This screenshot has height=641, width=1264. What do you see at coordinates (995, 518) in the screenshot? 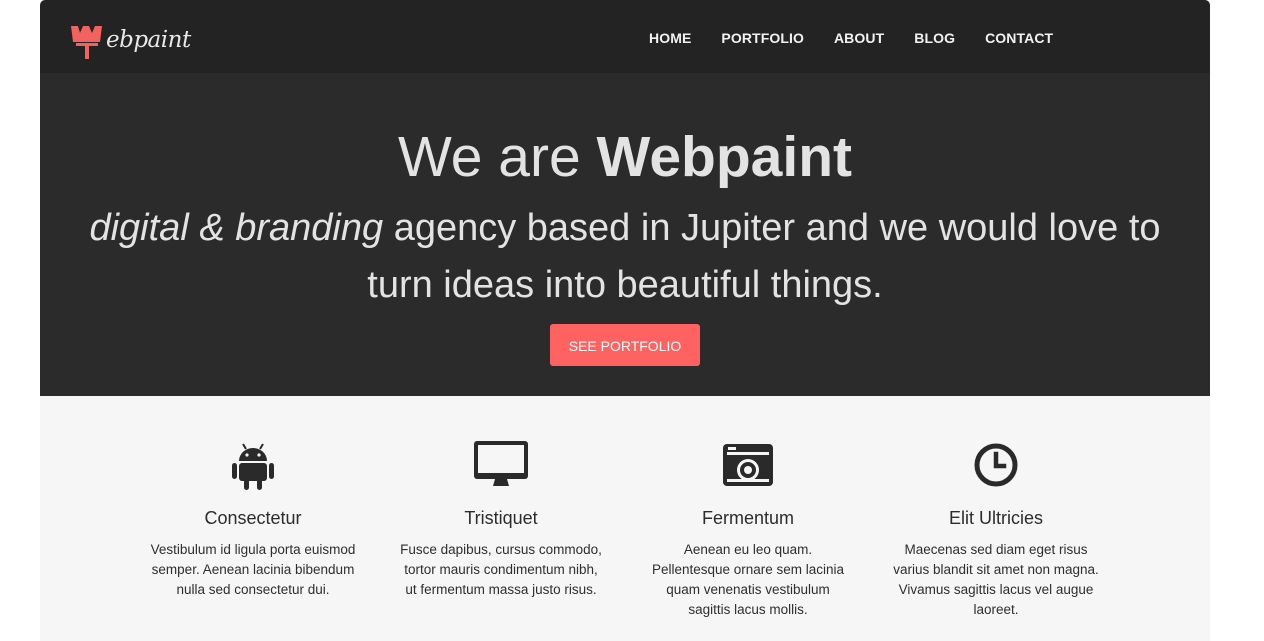
I see `feature-title: Elit Ultricies` at bounding box center [995, 518].